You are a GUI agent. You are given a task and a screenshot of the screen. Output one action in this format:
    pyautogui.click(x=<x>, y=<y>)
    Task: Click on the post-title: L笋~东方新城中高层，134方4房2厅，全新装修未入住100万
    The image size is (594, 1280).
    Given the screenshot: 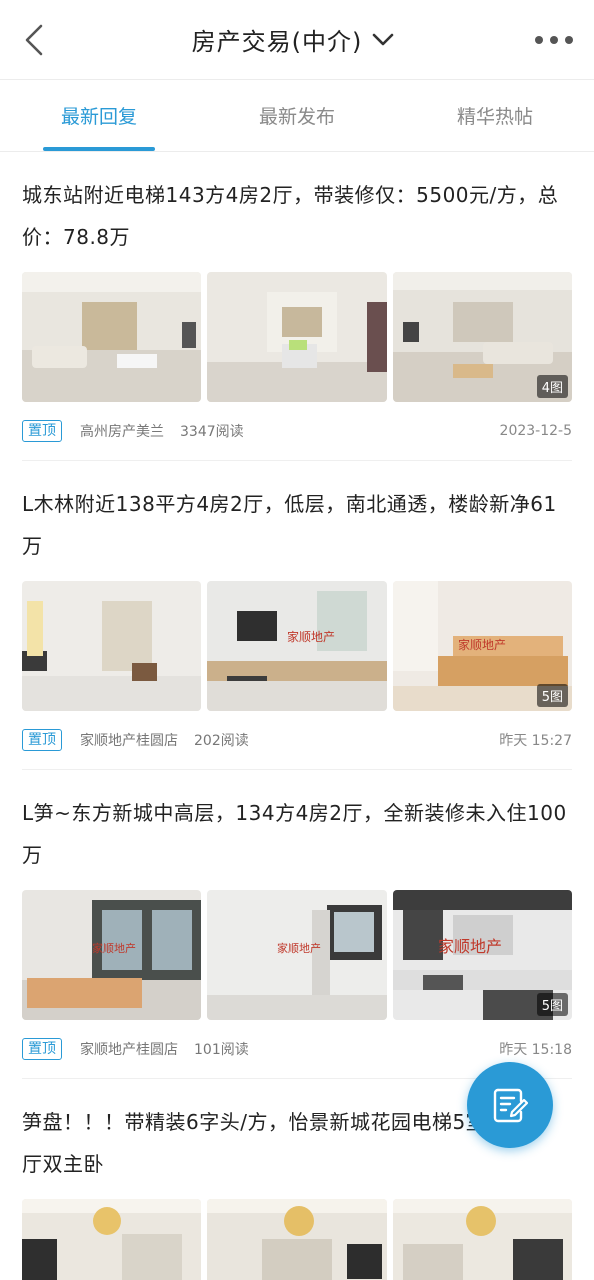 What is the action you would take?
    pyautogui.click(x=297, y=834)
    